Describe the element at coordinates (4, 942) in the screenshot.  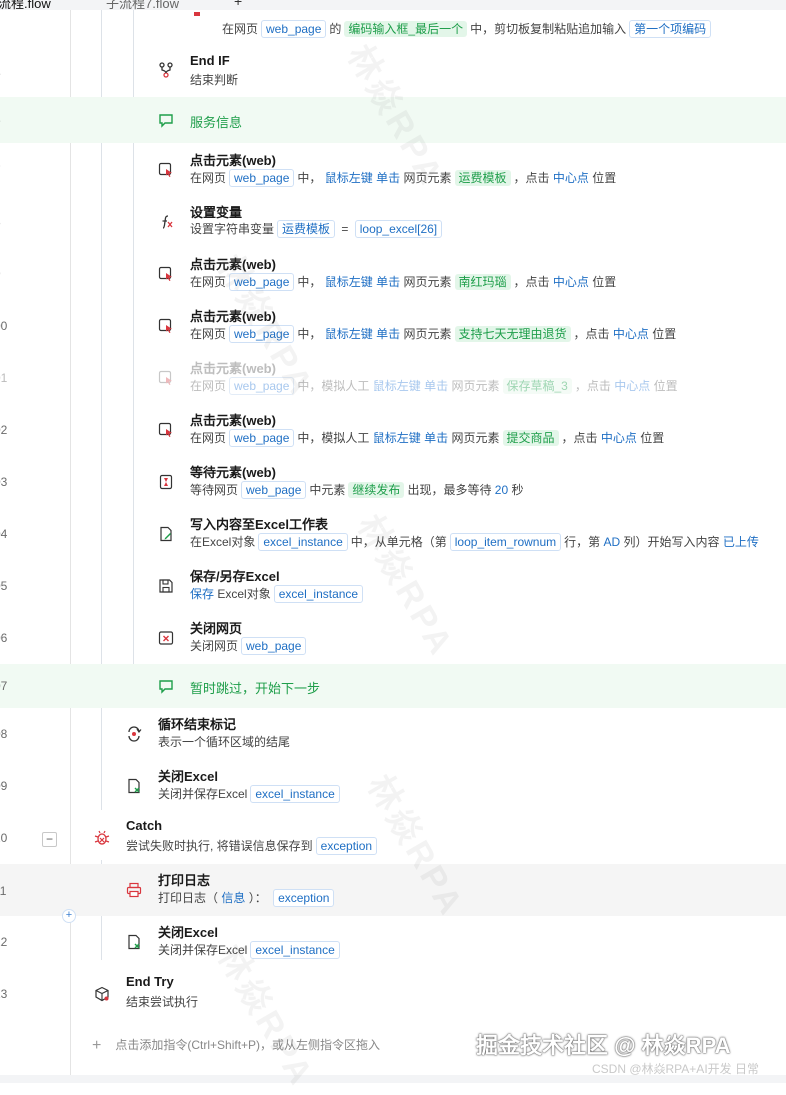
I see `line-number: 12` at that location.